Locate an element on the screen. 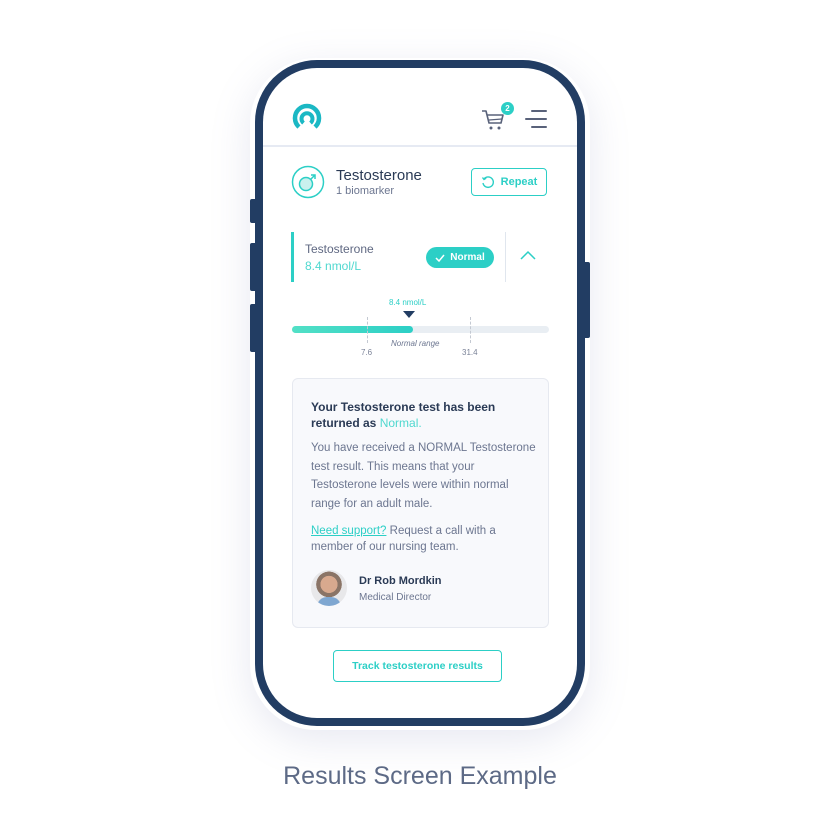  range-high-tick is located at coordinates (470, 330).